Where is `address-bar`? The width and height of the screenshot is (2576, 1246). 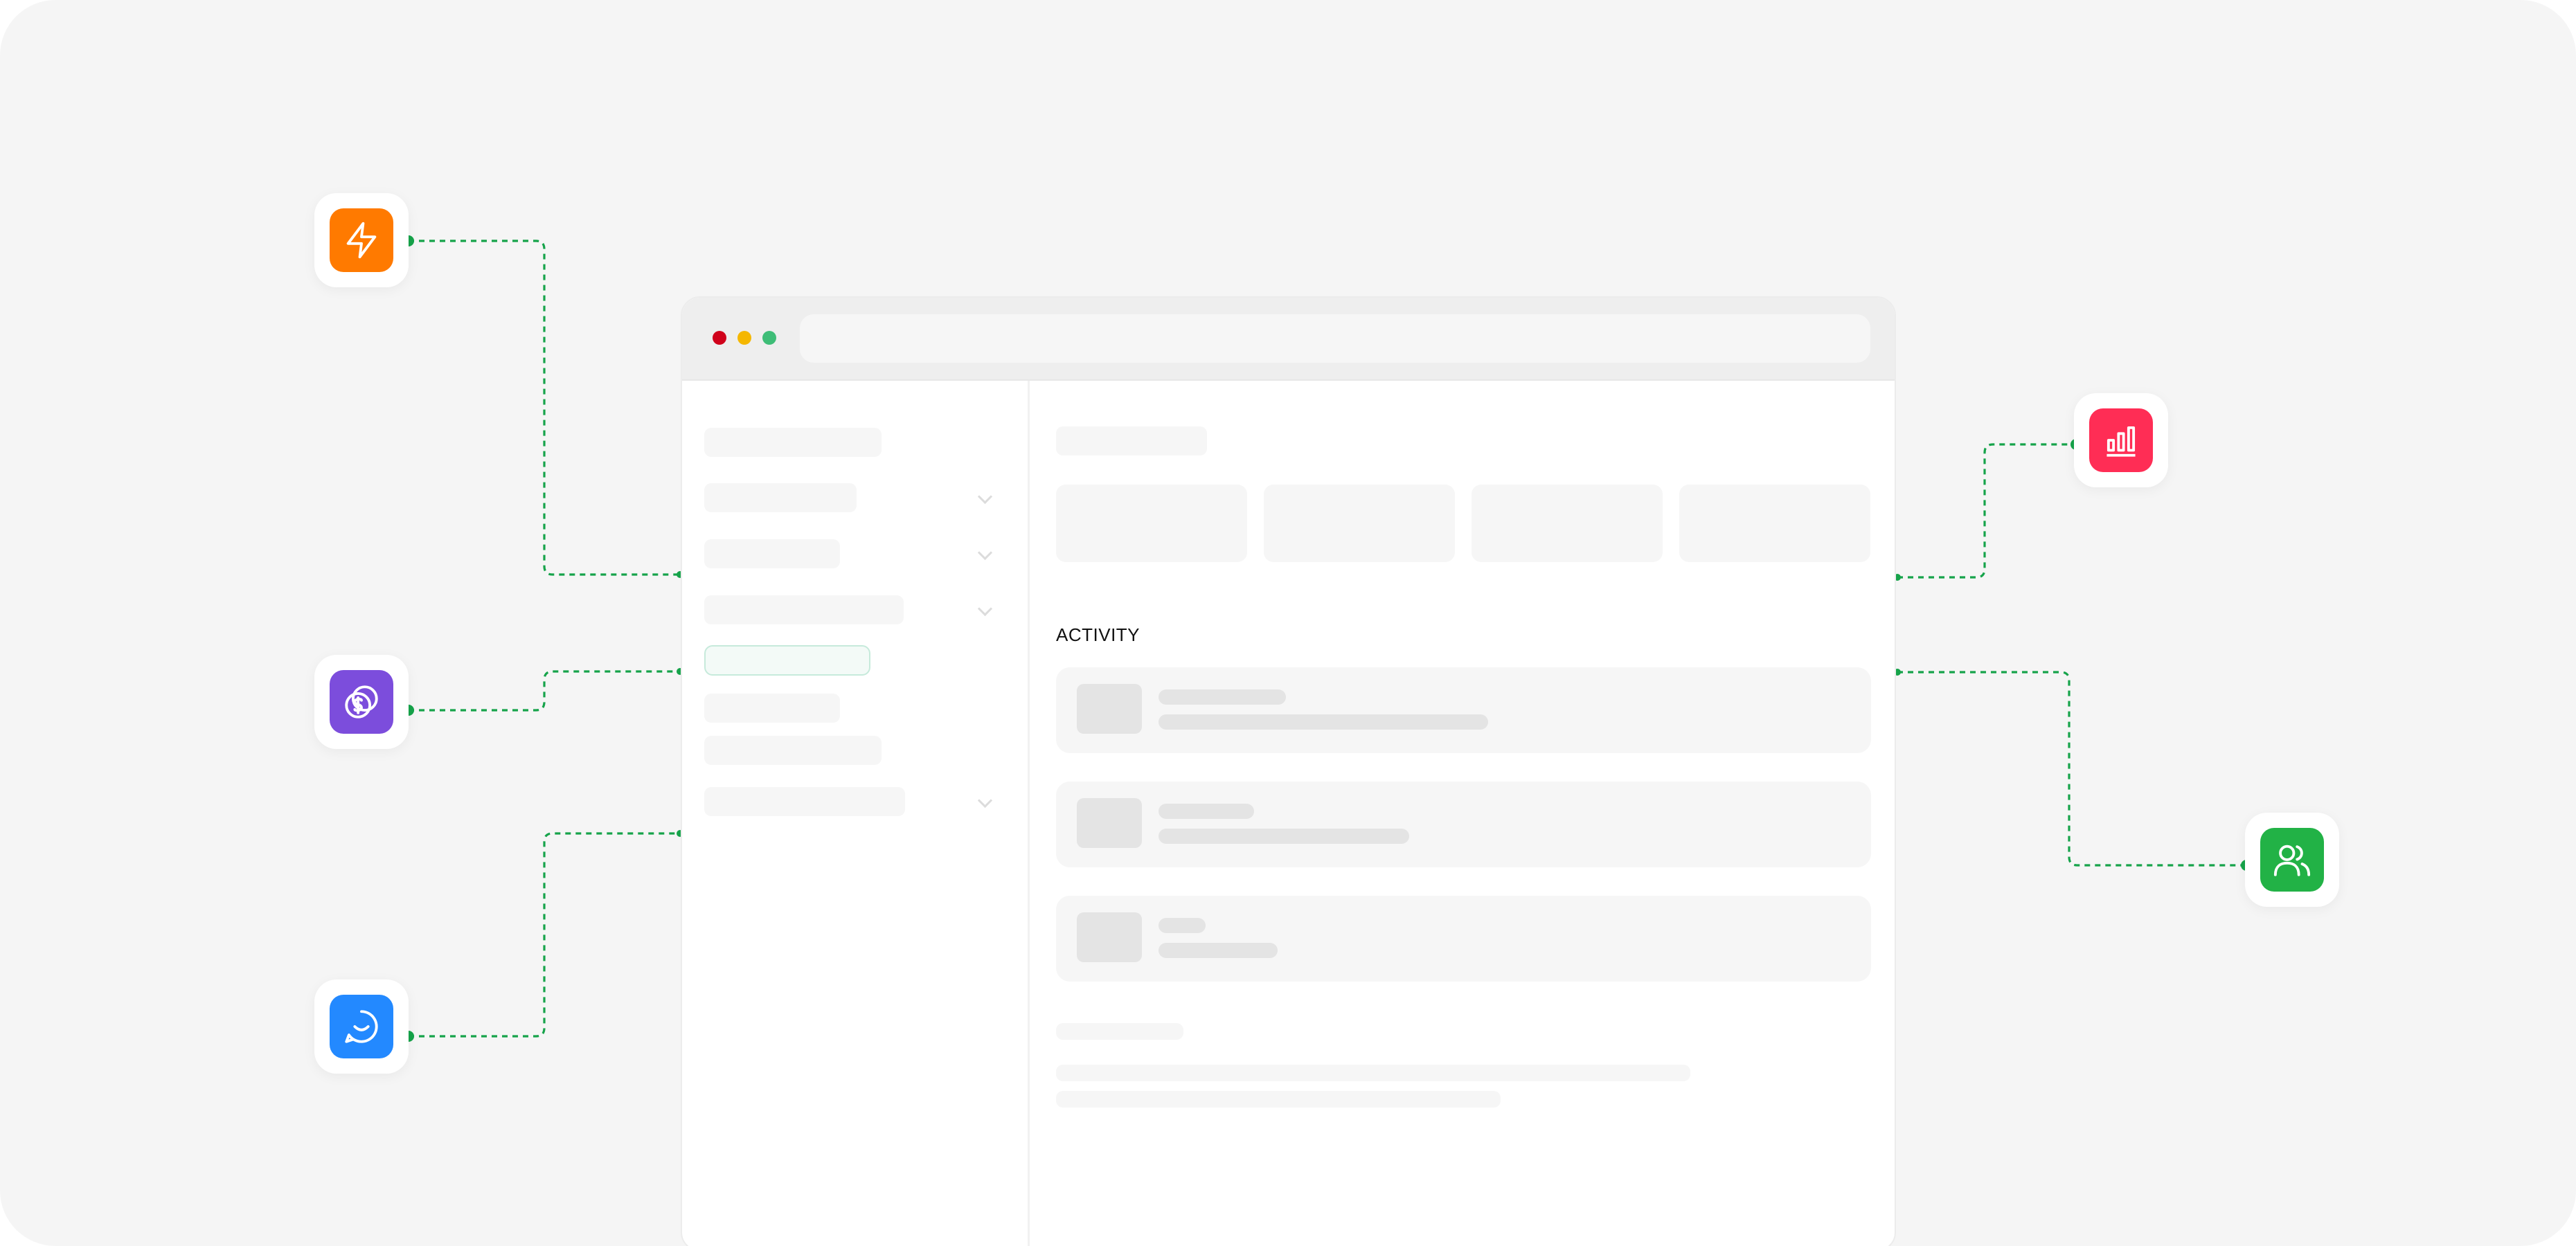 address-bar is located at coordinates (1335, 338).